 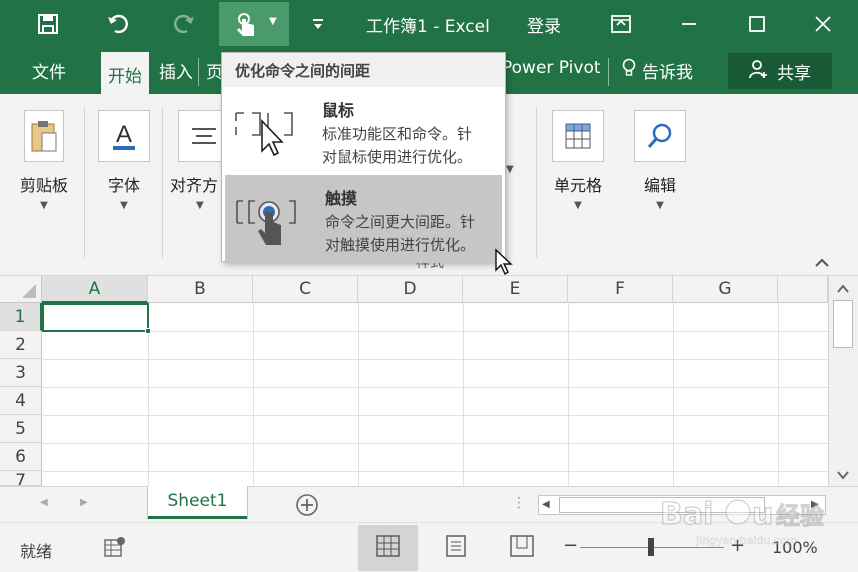 What do you see at coordinates (397, 145) in the screenshot?
I see `mouse-mode-description: 标准功能区和命令。针 对鼠标使用进行优化。` at bounding box center [397, 145].